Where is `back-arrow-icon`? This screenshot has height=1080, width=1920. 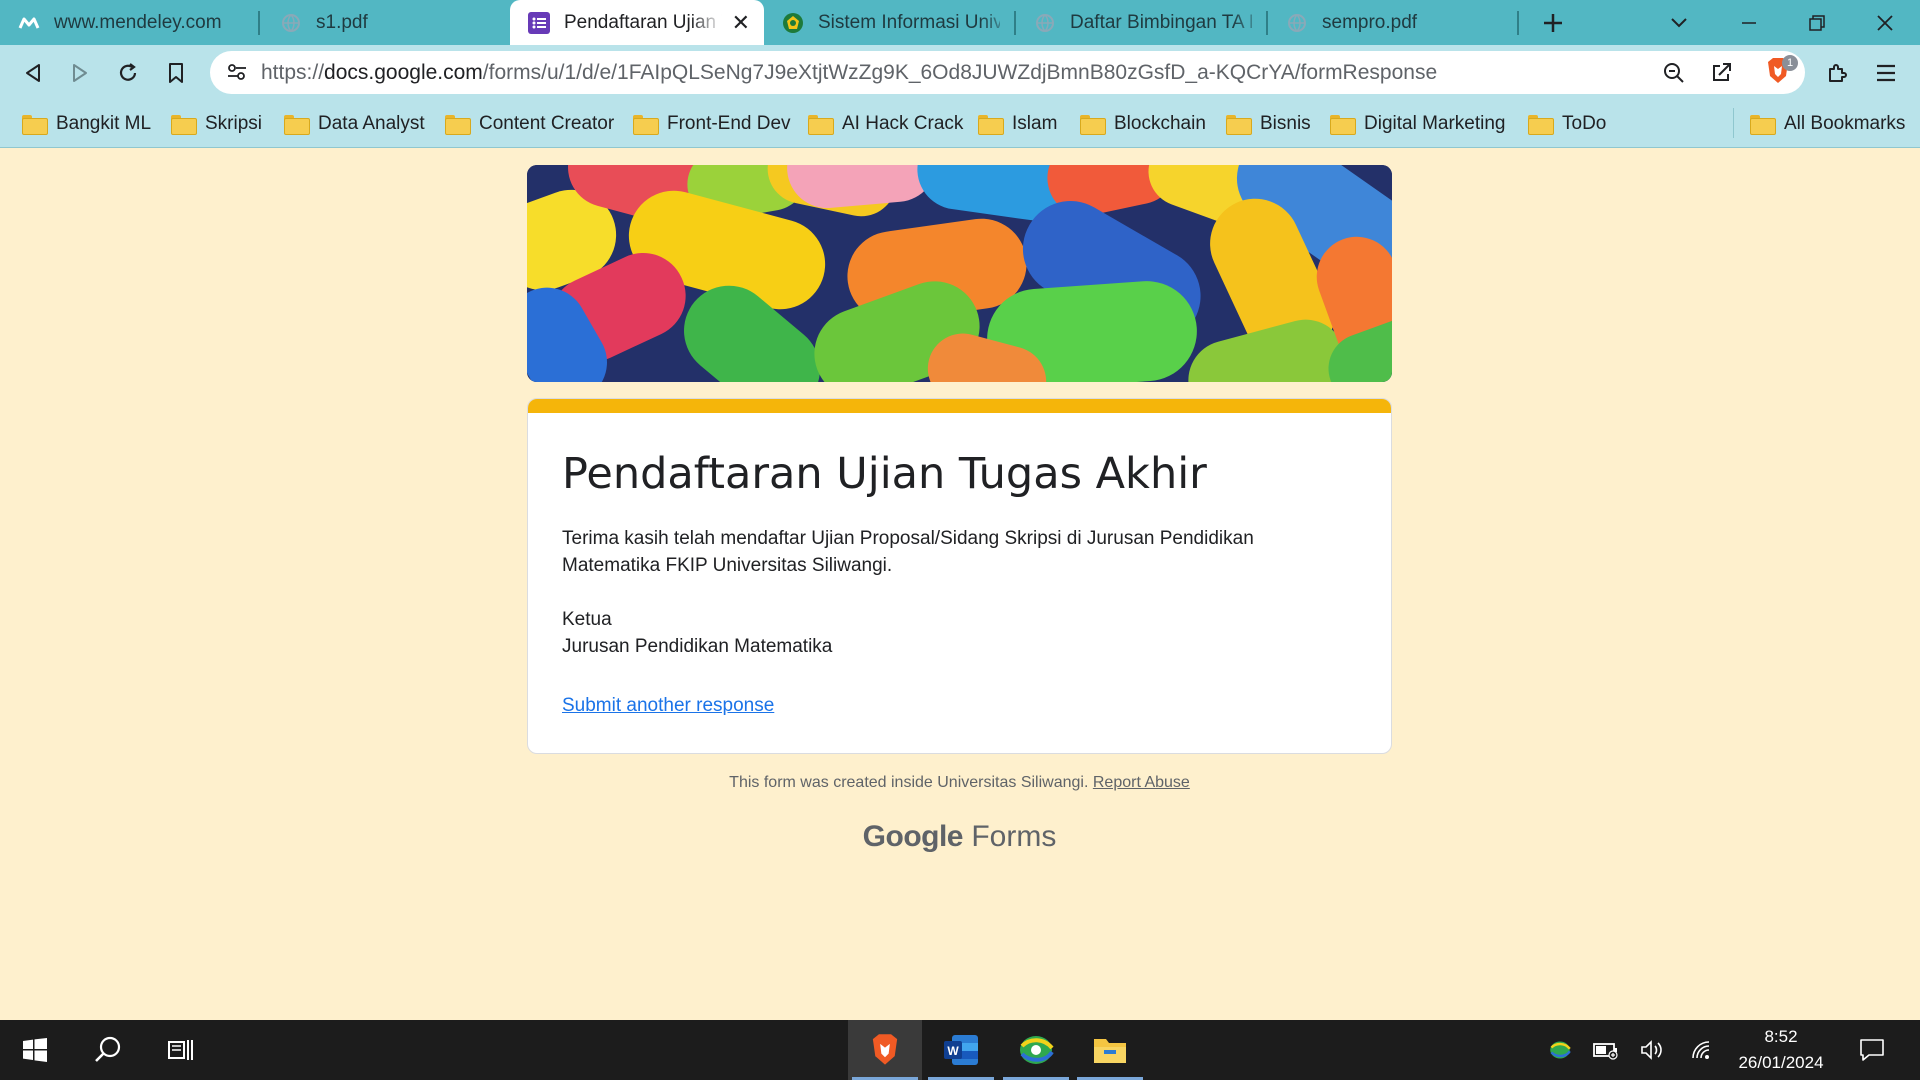 back-arrow-icon is located at coordinates (33, 73).